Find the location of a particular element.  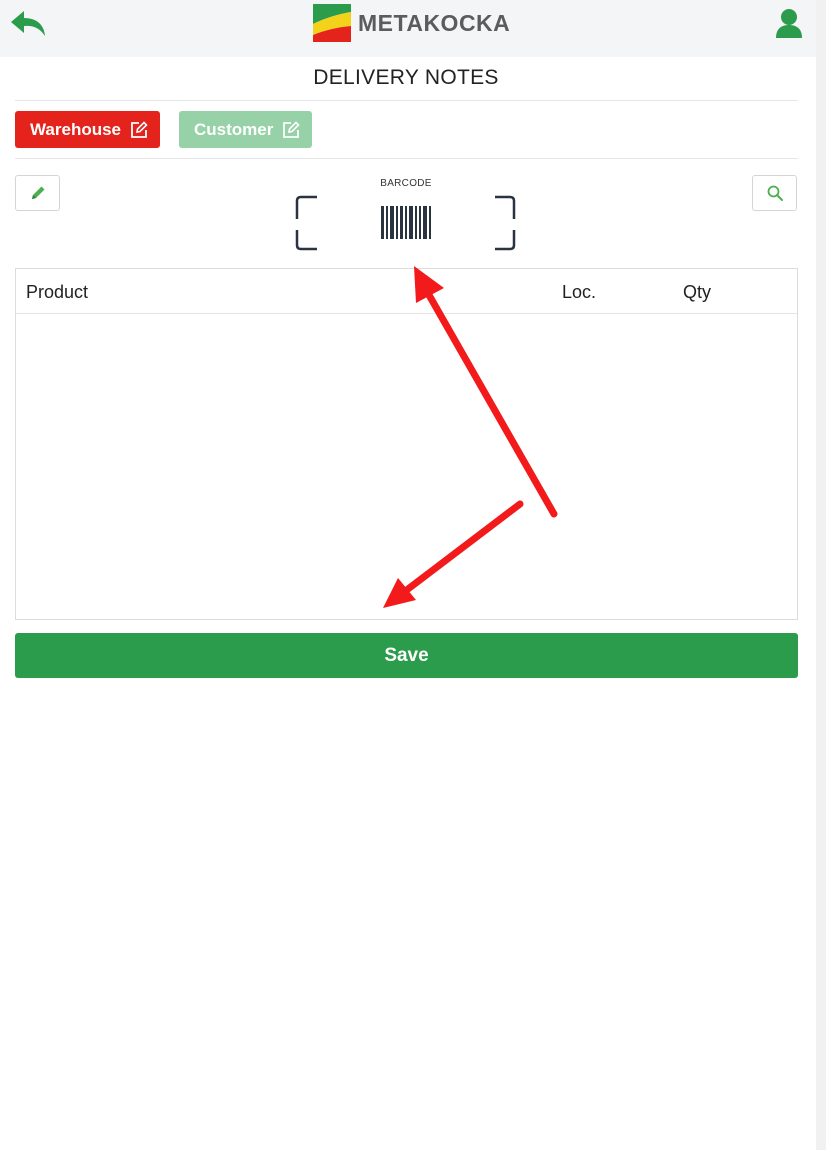

scrollbar-track is located at coordinates (821, 575).